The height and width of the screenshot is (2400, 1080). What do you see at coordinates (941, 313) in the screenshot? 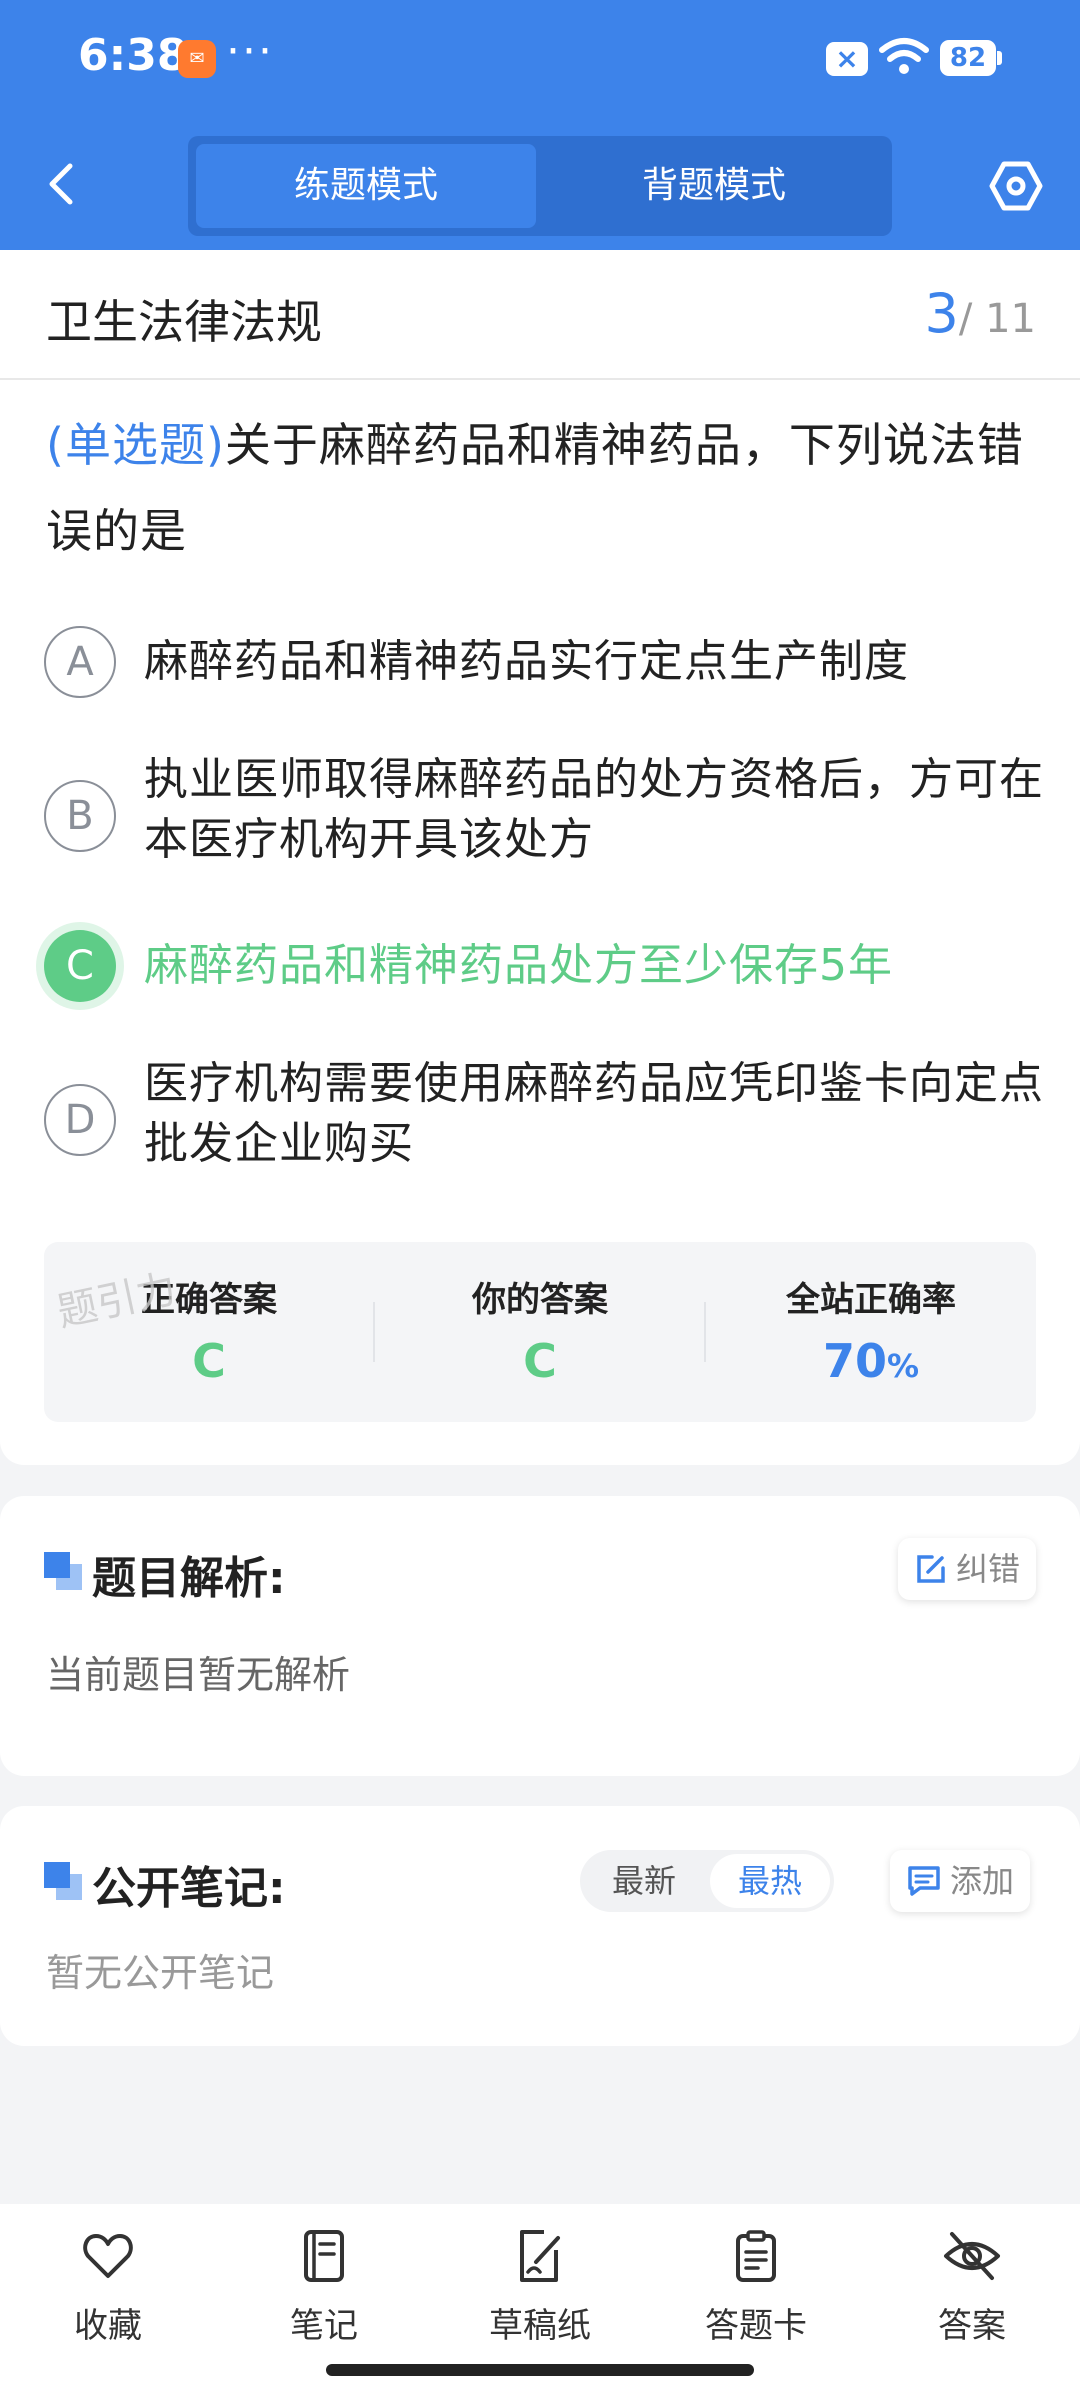
I see `current-question-number: 3` at bounding box center [941, 313].